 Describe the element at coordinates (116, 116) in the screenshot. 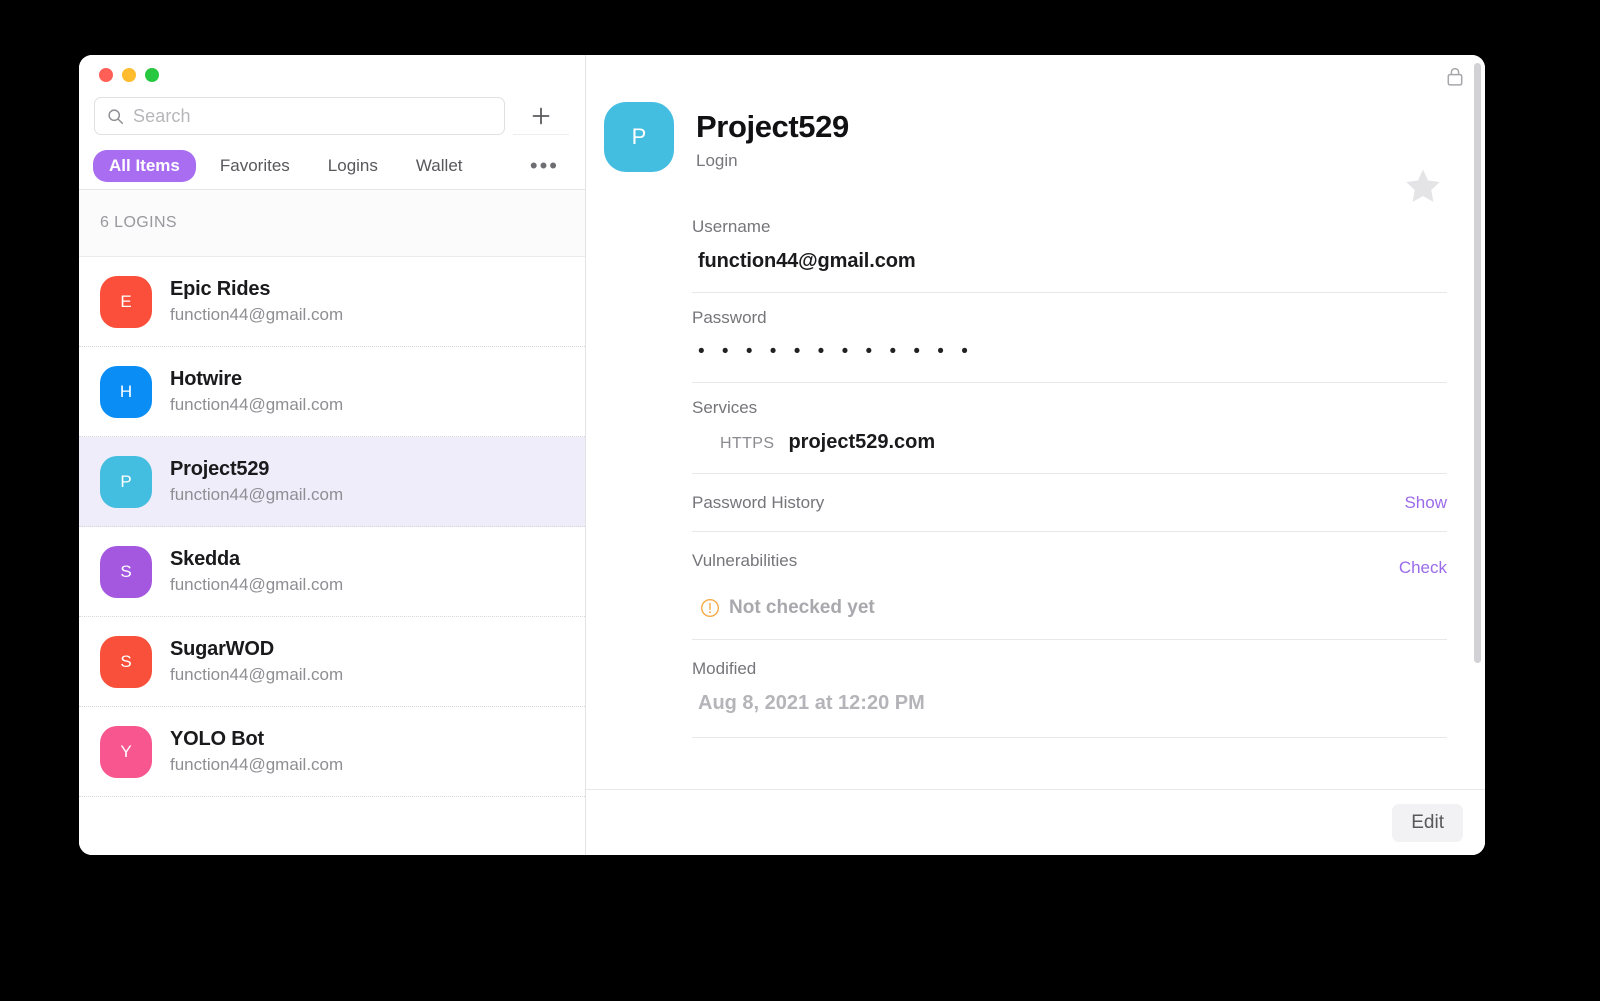

I see `search-icon` at that location.